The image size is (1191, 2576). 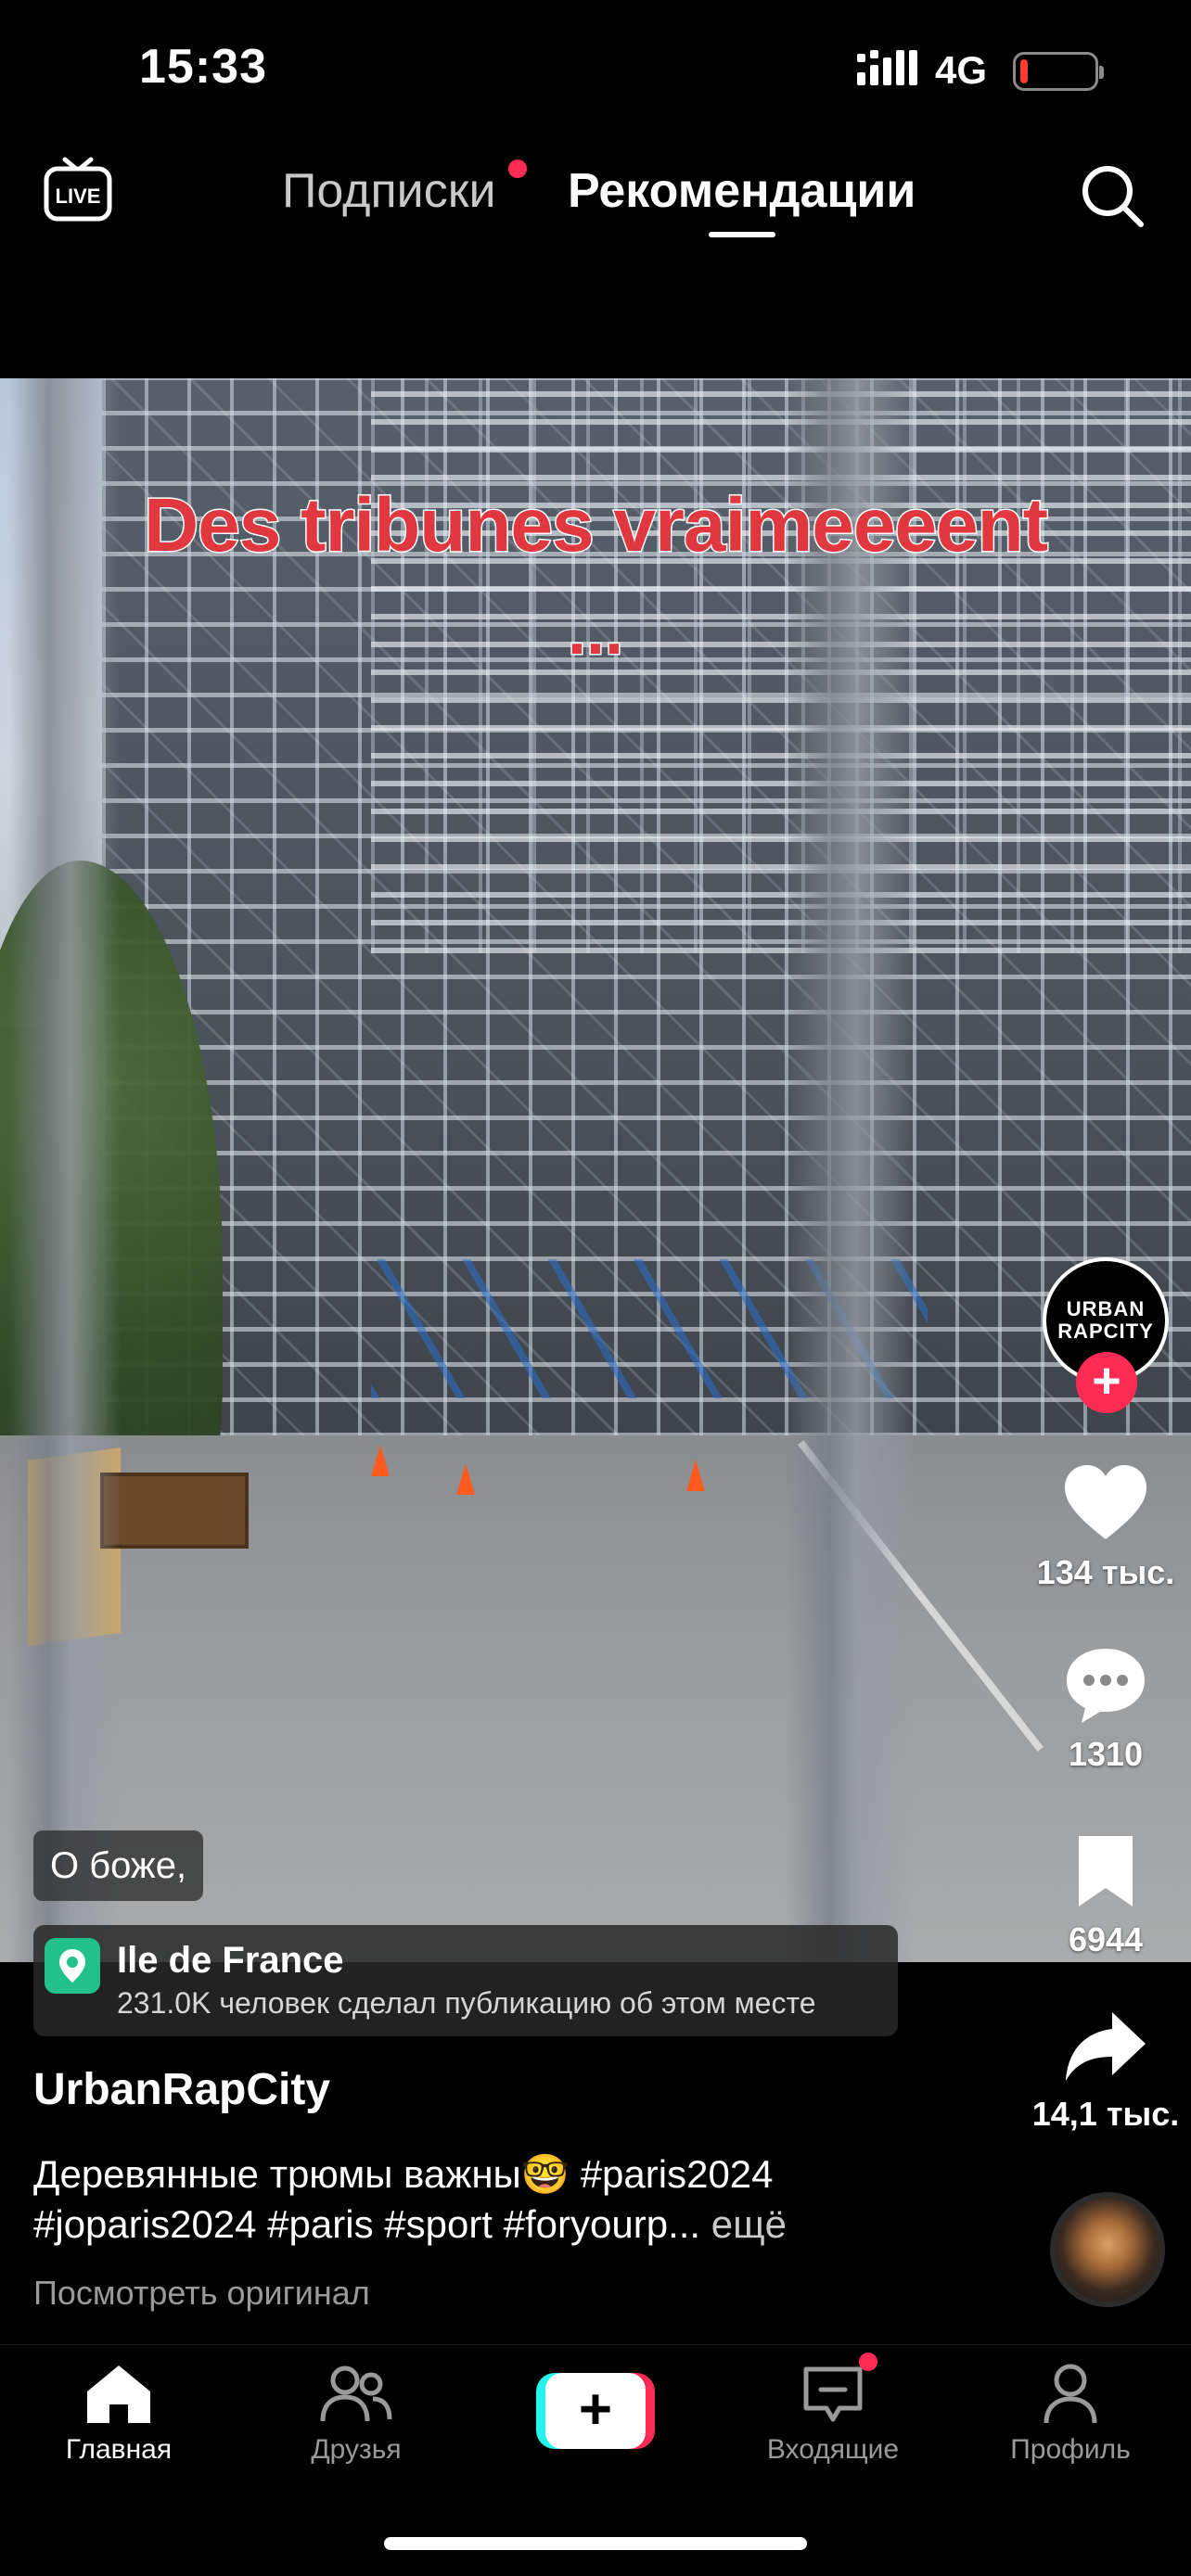 I want to click on tab-home: Главная, so click(x=118, y=2414).